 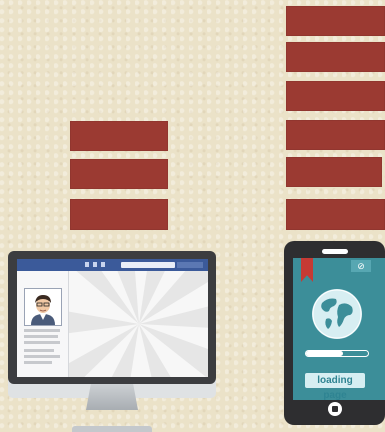 I want to click on compass-icon: ⊘, so click(x=361, y=266).